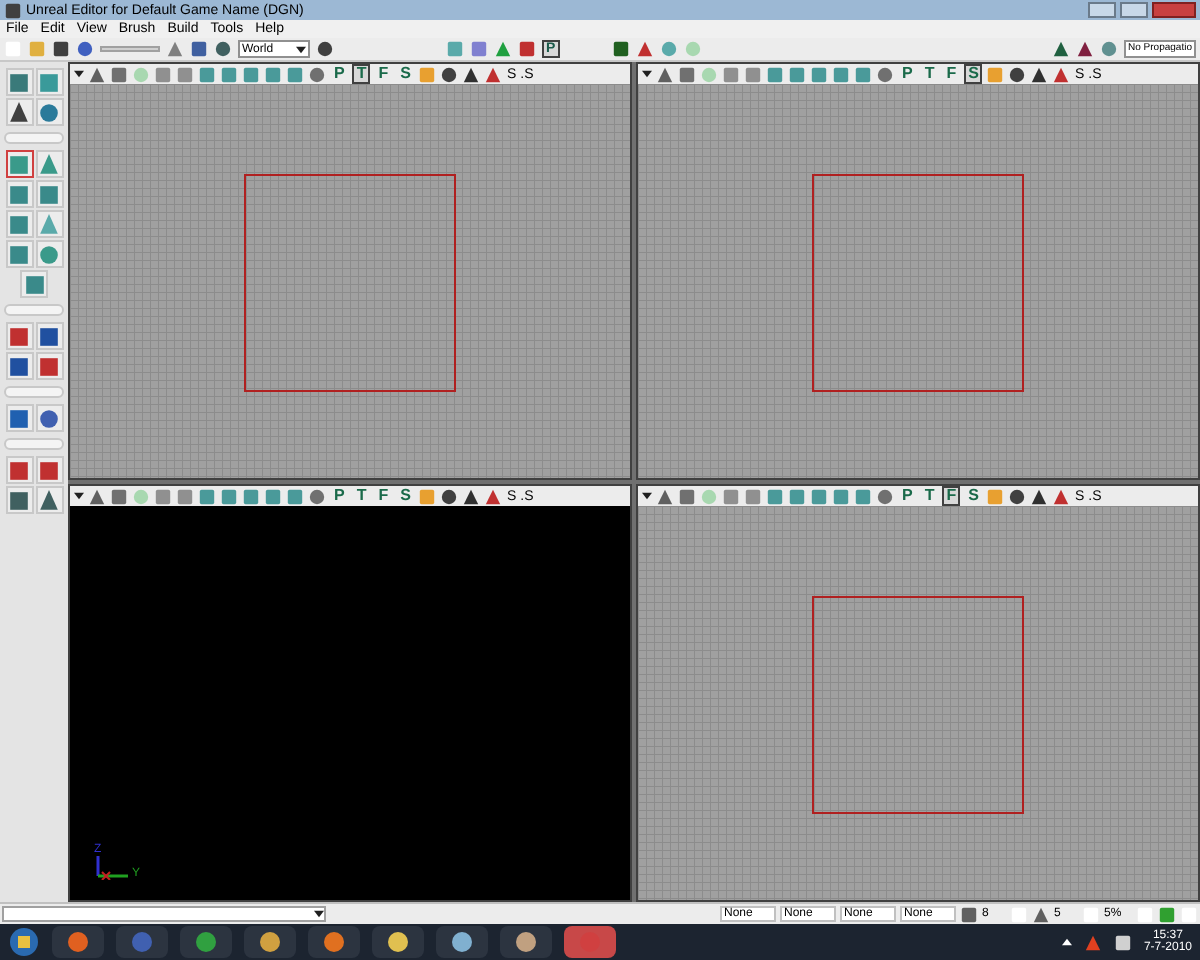 The width and height of the screenshot is (1200, 960). Describe the element at coordinates (479, 49) in the screenshot. I see `square-icon` at that location.